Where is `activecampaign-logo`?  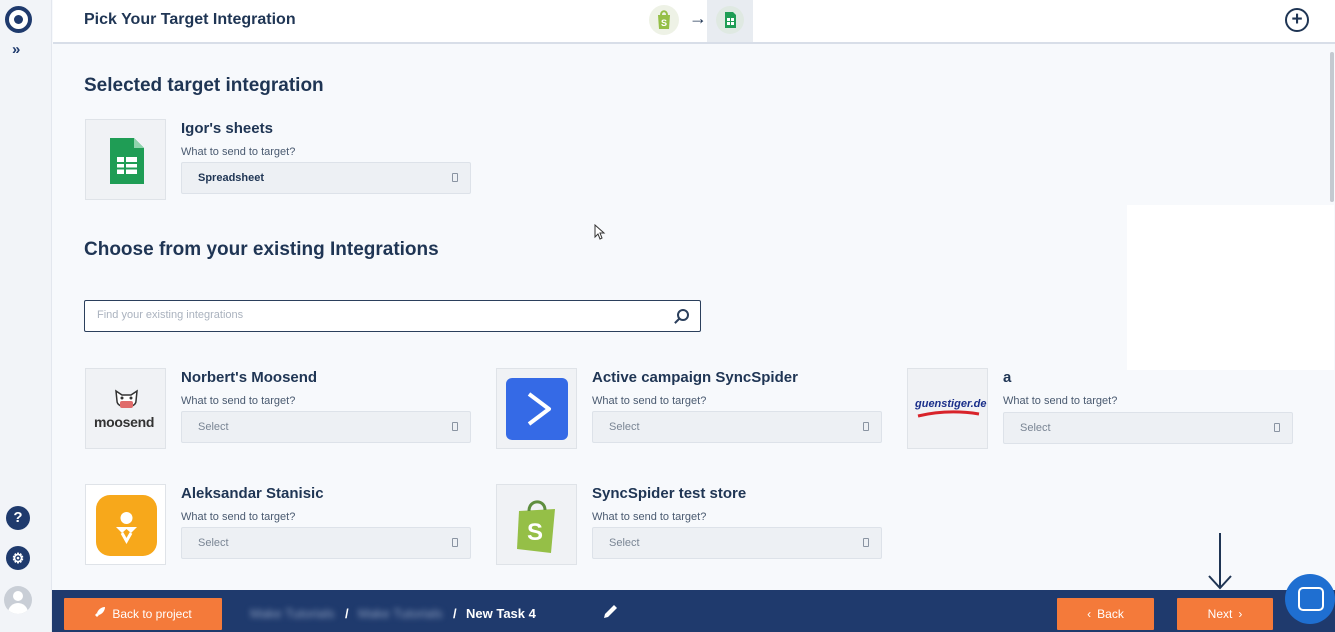 activecampaign-logo is located at coordinates (536, 408).